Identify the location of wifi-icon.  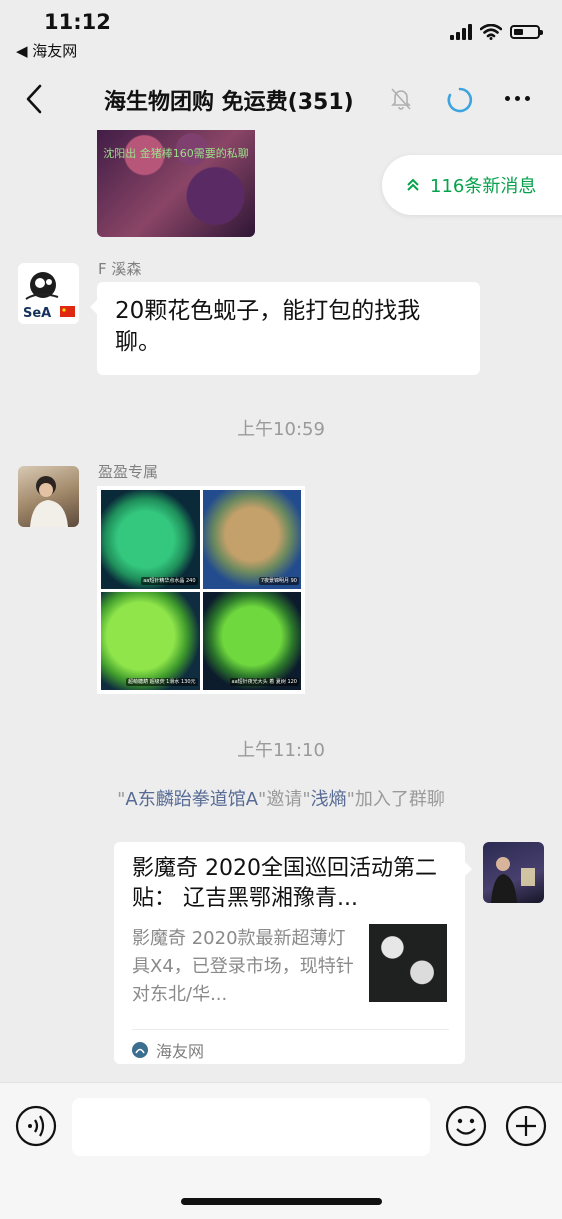
(491, 32).